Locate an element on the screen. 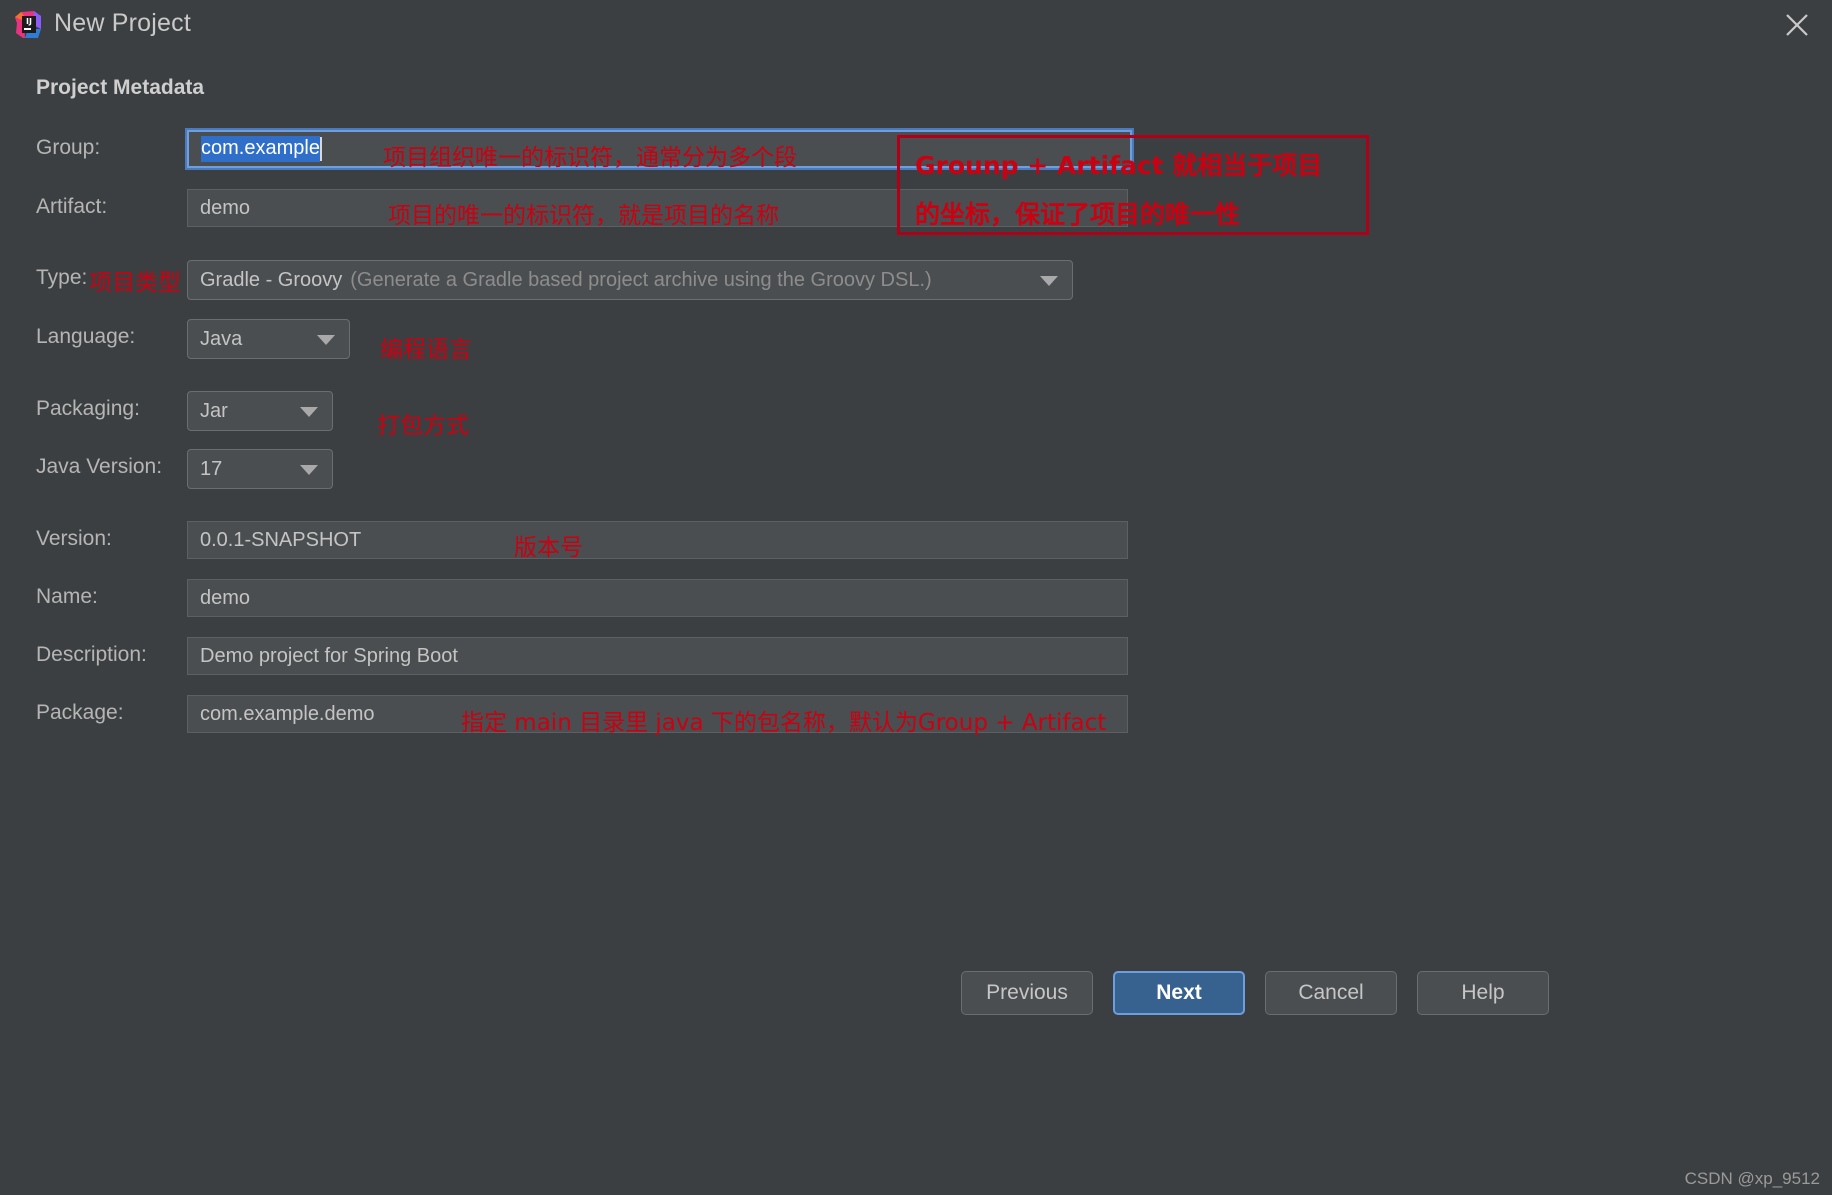  annotation-packaging: 打包方式 is located at coordinates (423, 426).